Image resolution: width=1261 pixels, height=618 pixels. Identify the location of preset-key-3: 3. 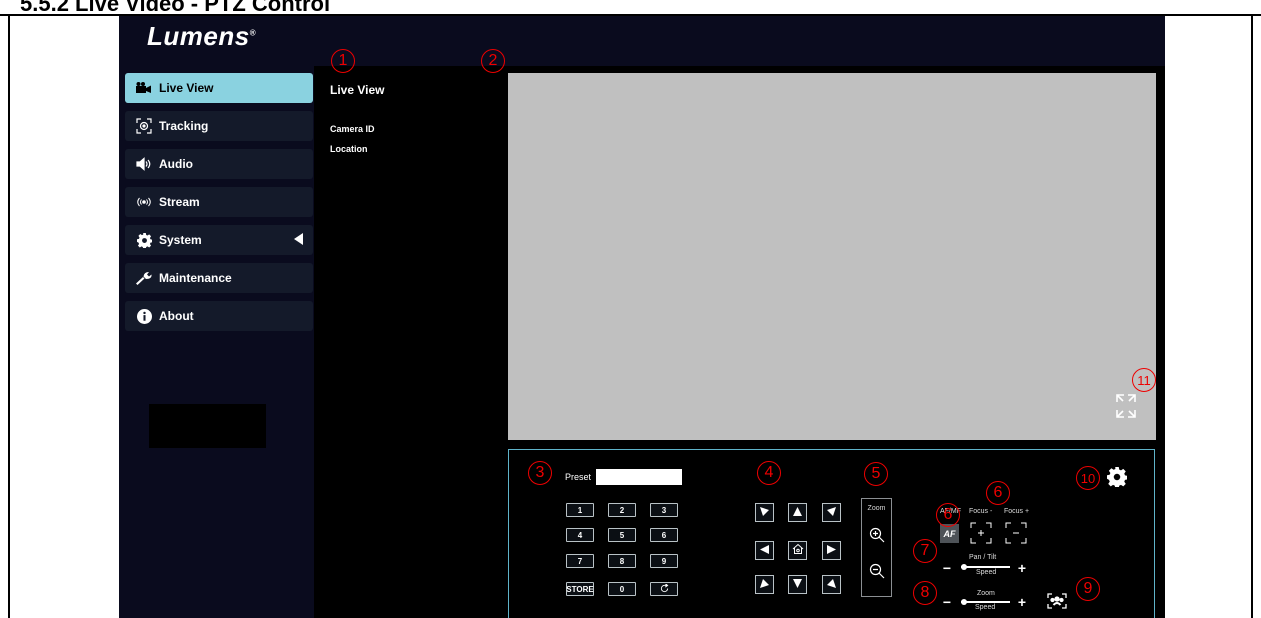
(664, 510).